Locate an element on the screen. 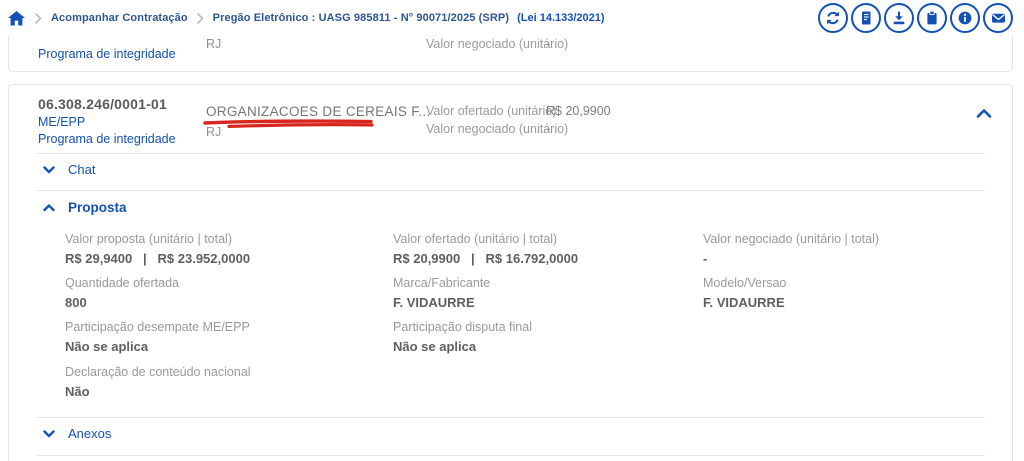  collapse-supplier-chevron-up-icon is located at coordinates (984, 113).